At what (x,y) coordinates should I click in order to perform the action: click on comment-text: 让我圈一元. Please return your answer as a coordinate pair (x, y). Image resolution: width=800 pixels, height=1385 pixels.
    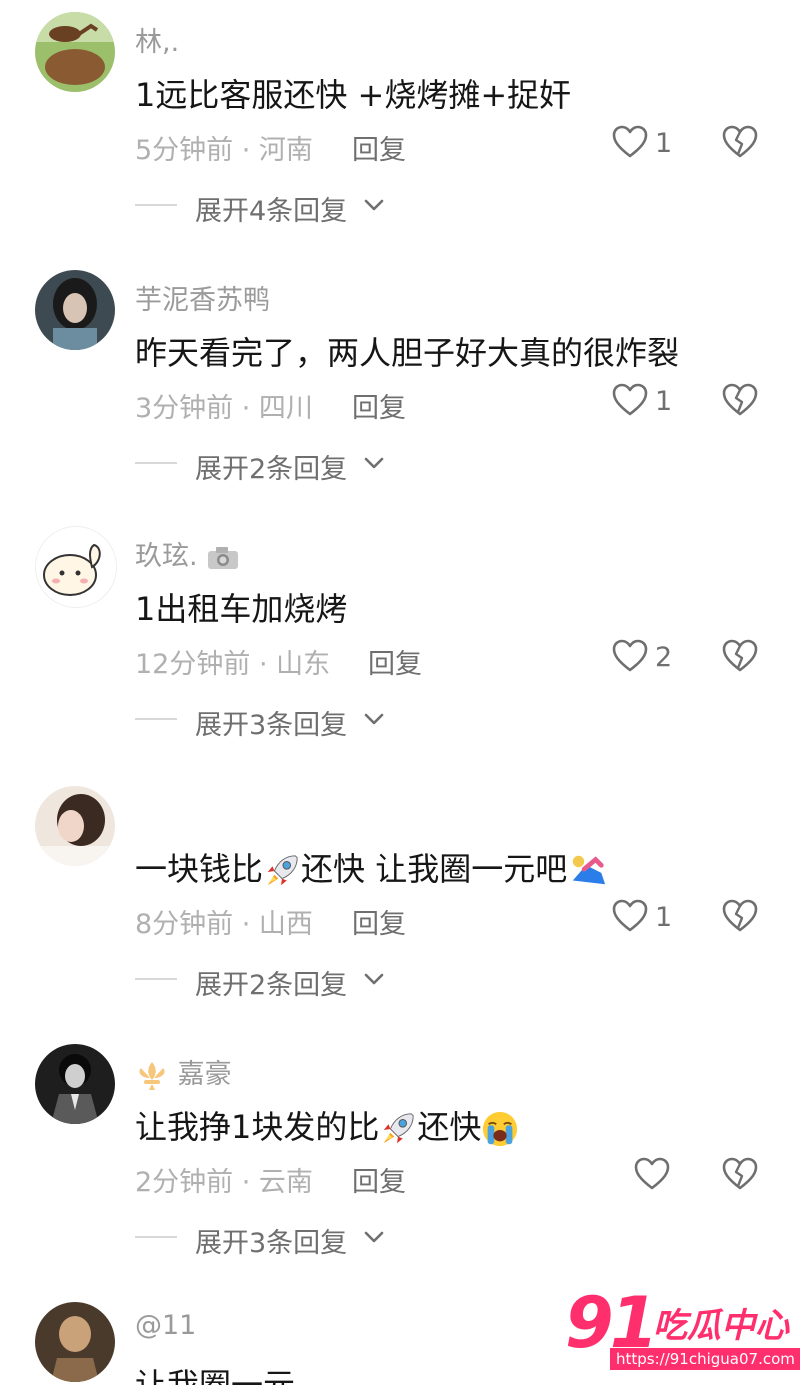
    Looking at the image, I should click on (215, 1375).